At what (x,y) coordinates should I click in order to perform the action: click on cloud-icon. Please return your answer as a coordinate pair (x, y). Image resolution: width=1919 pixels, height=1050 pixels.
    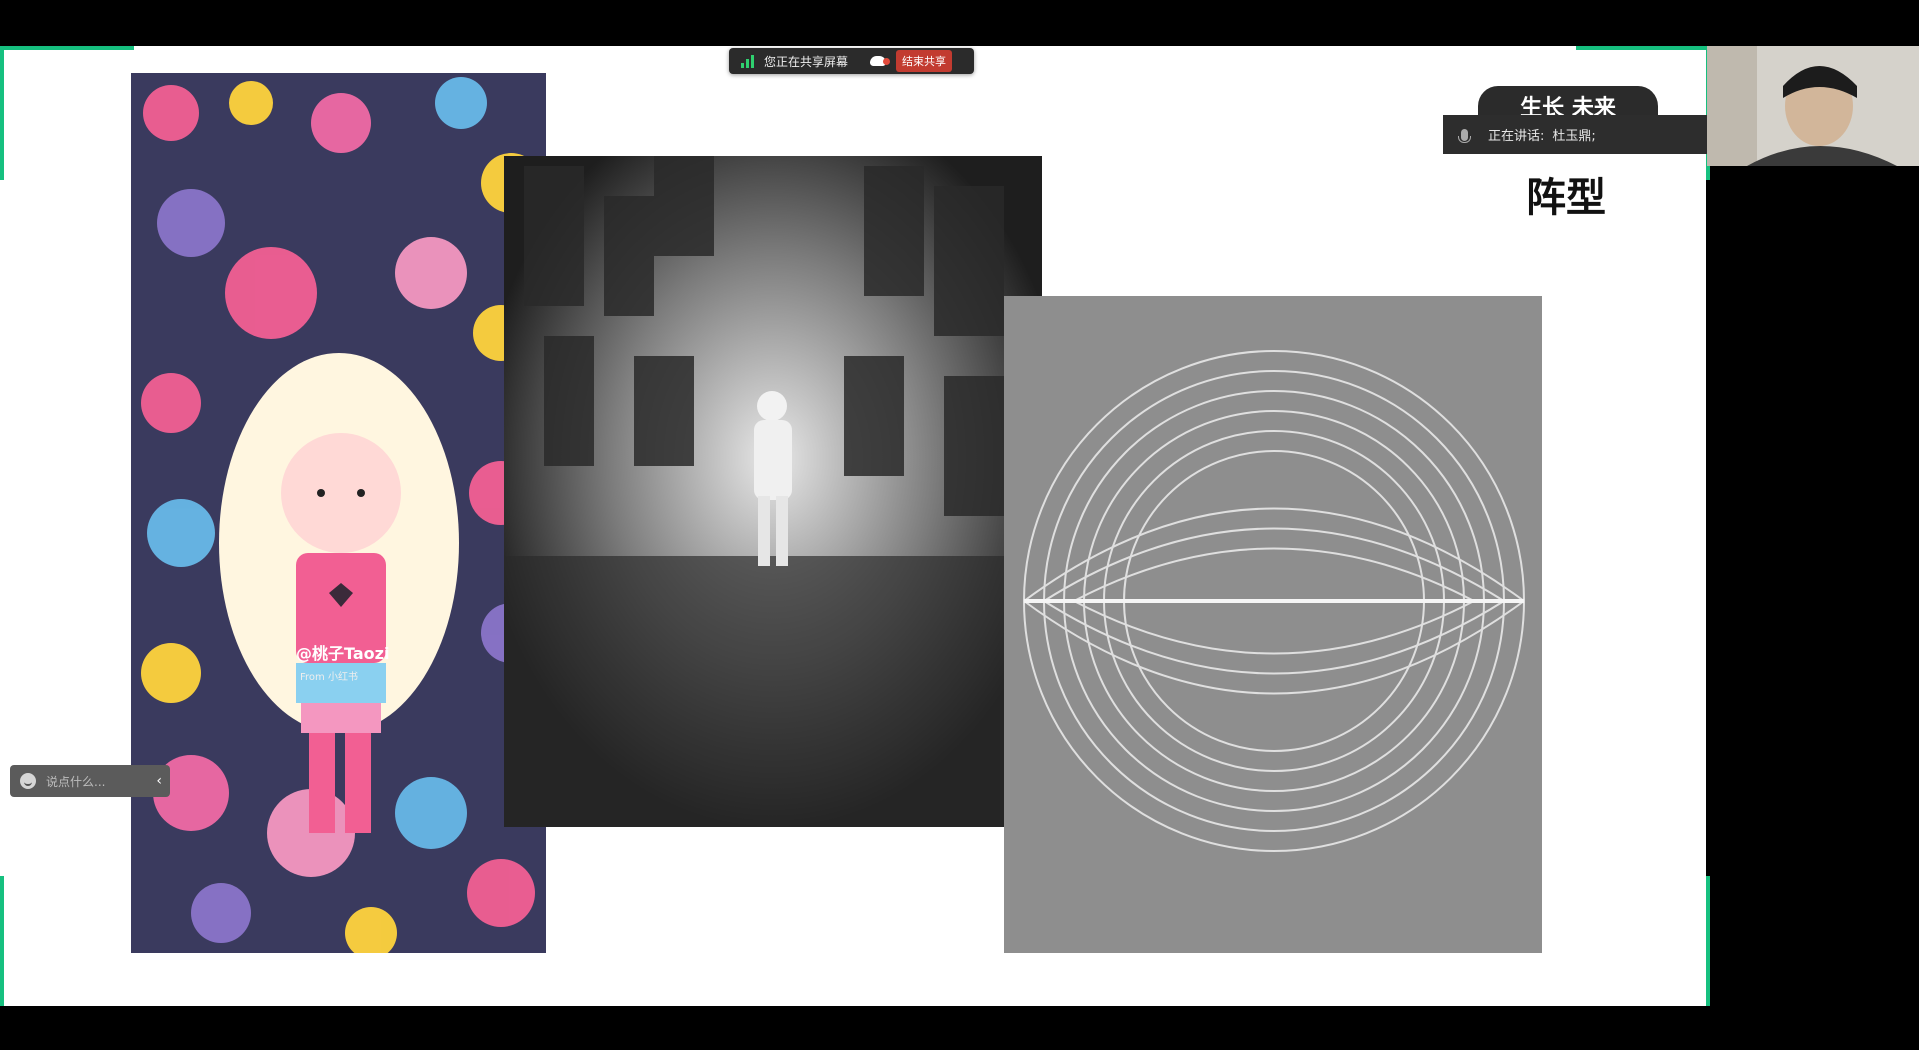
    Looking at the image, I should click on (880, 61).